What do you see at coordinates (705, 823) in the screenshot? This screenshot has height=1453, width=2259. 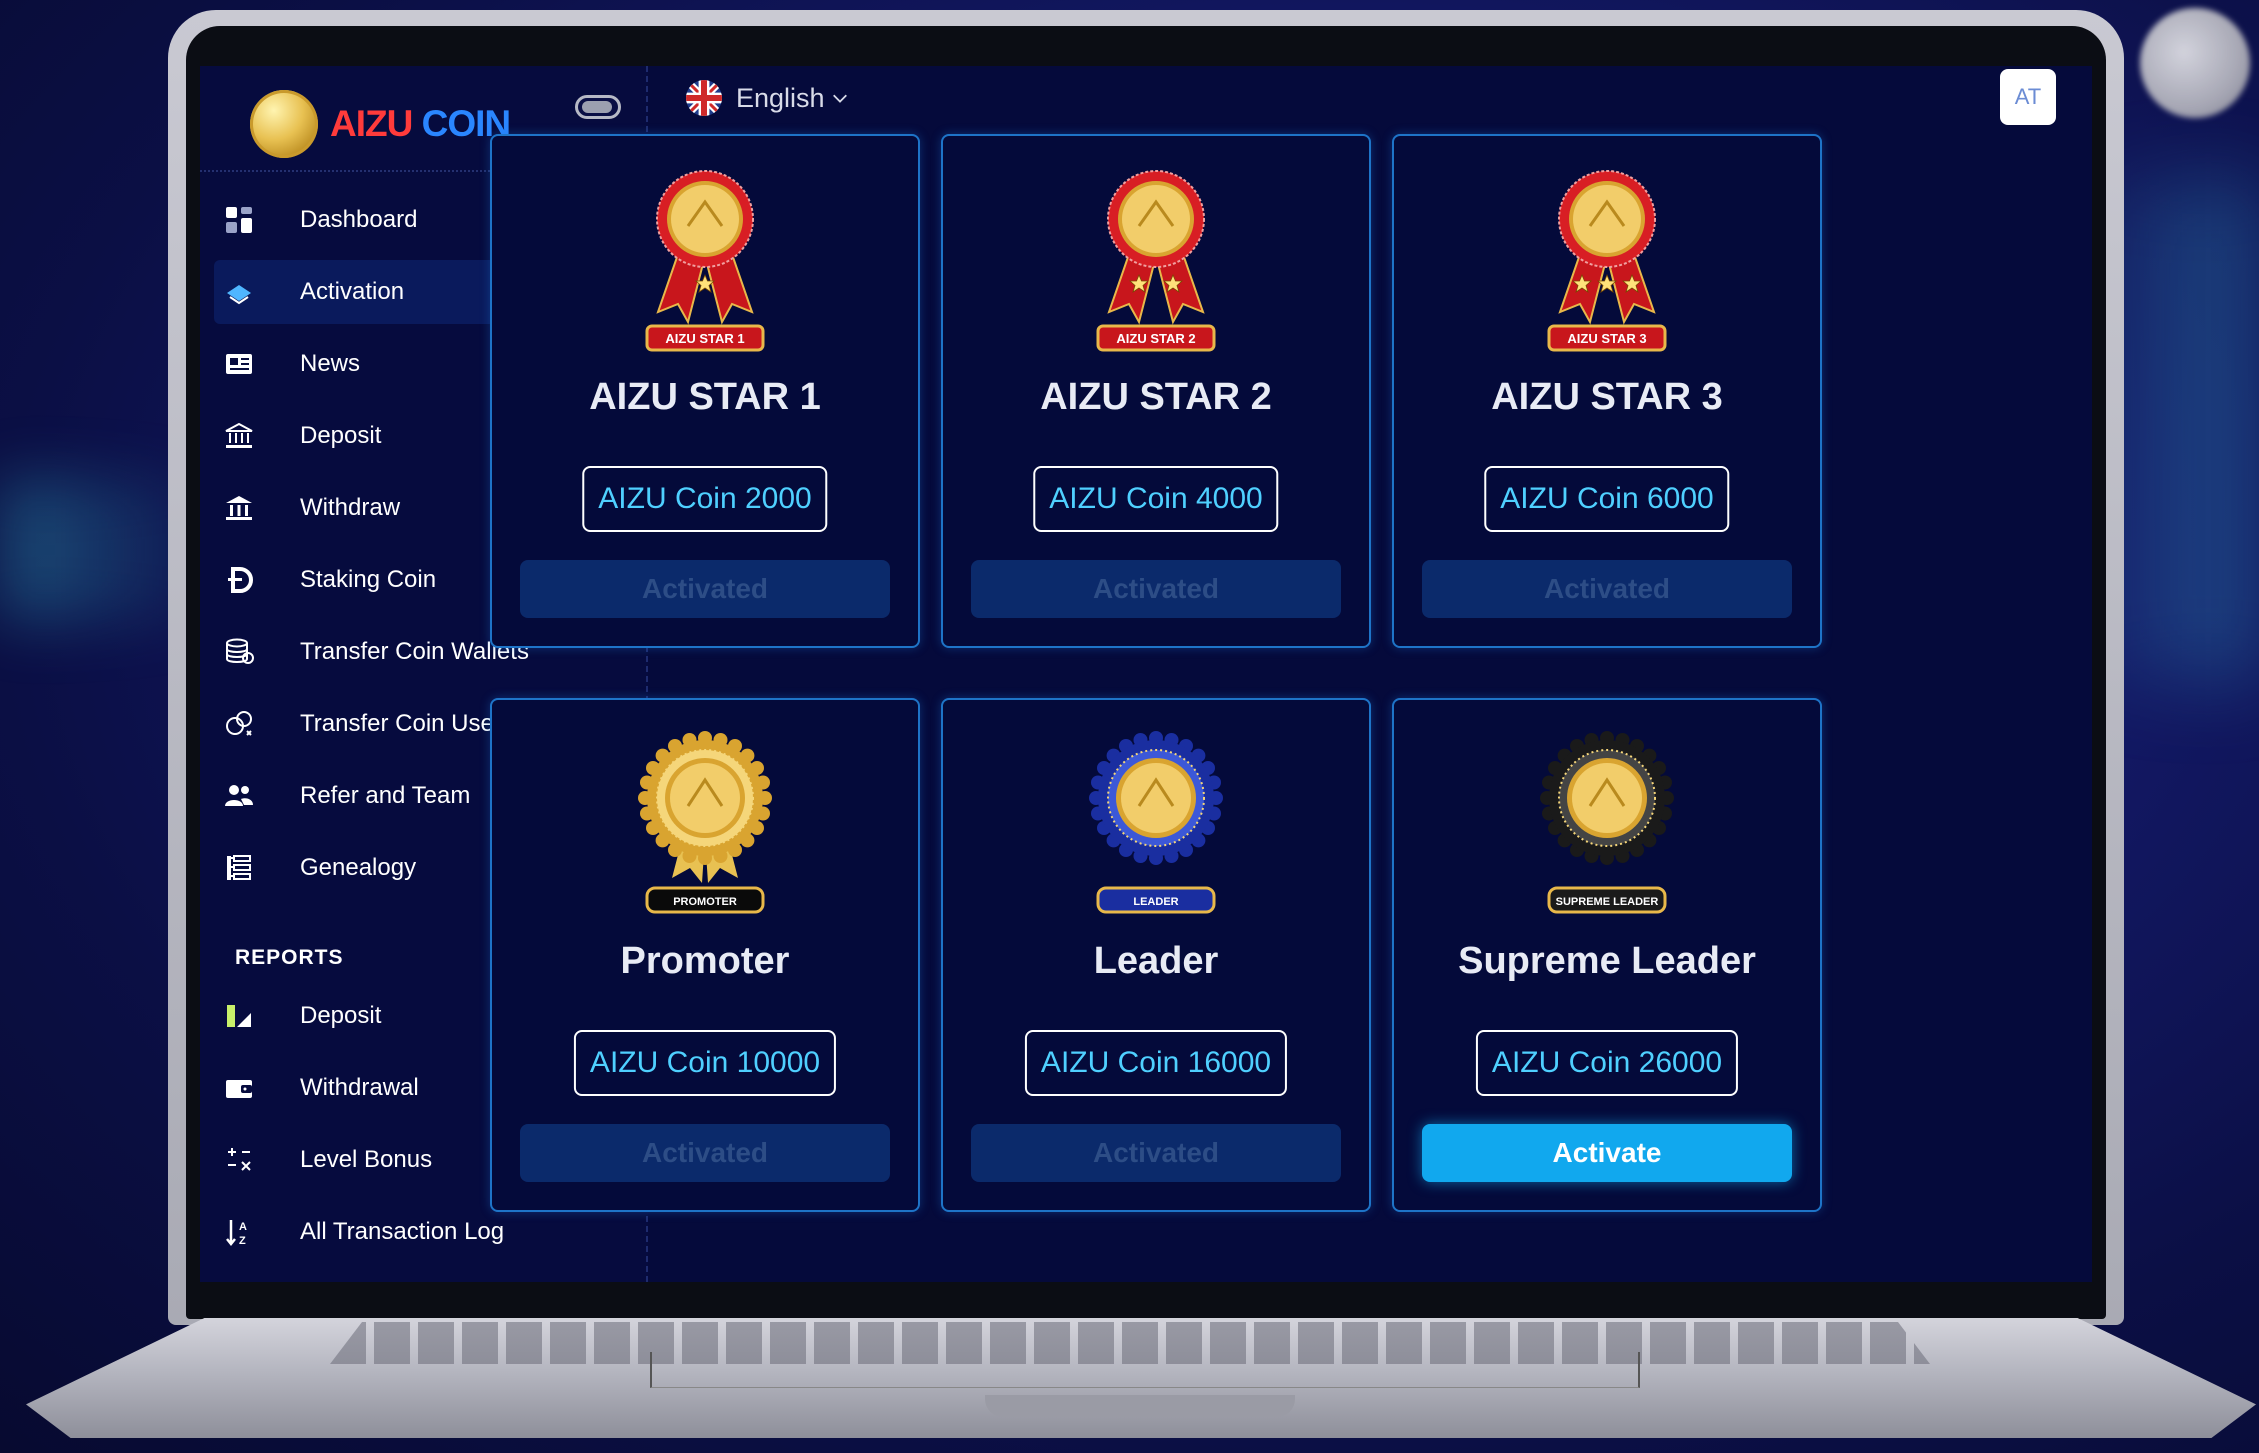 I see `promoter-seal-icon: PROMOTER` at bounding box center [705, 823].